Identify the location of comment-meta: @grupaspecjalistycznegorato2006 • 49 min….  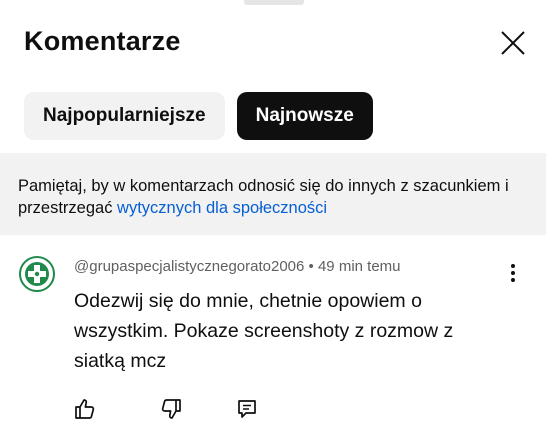
(237, 266).